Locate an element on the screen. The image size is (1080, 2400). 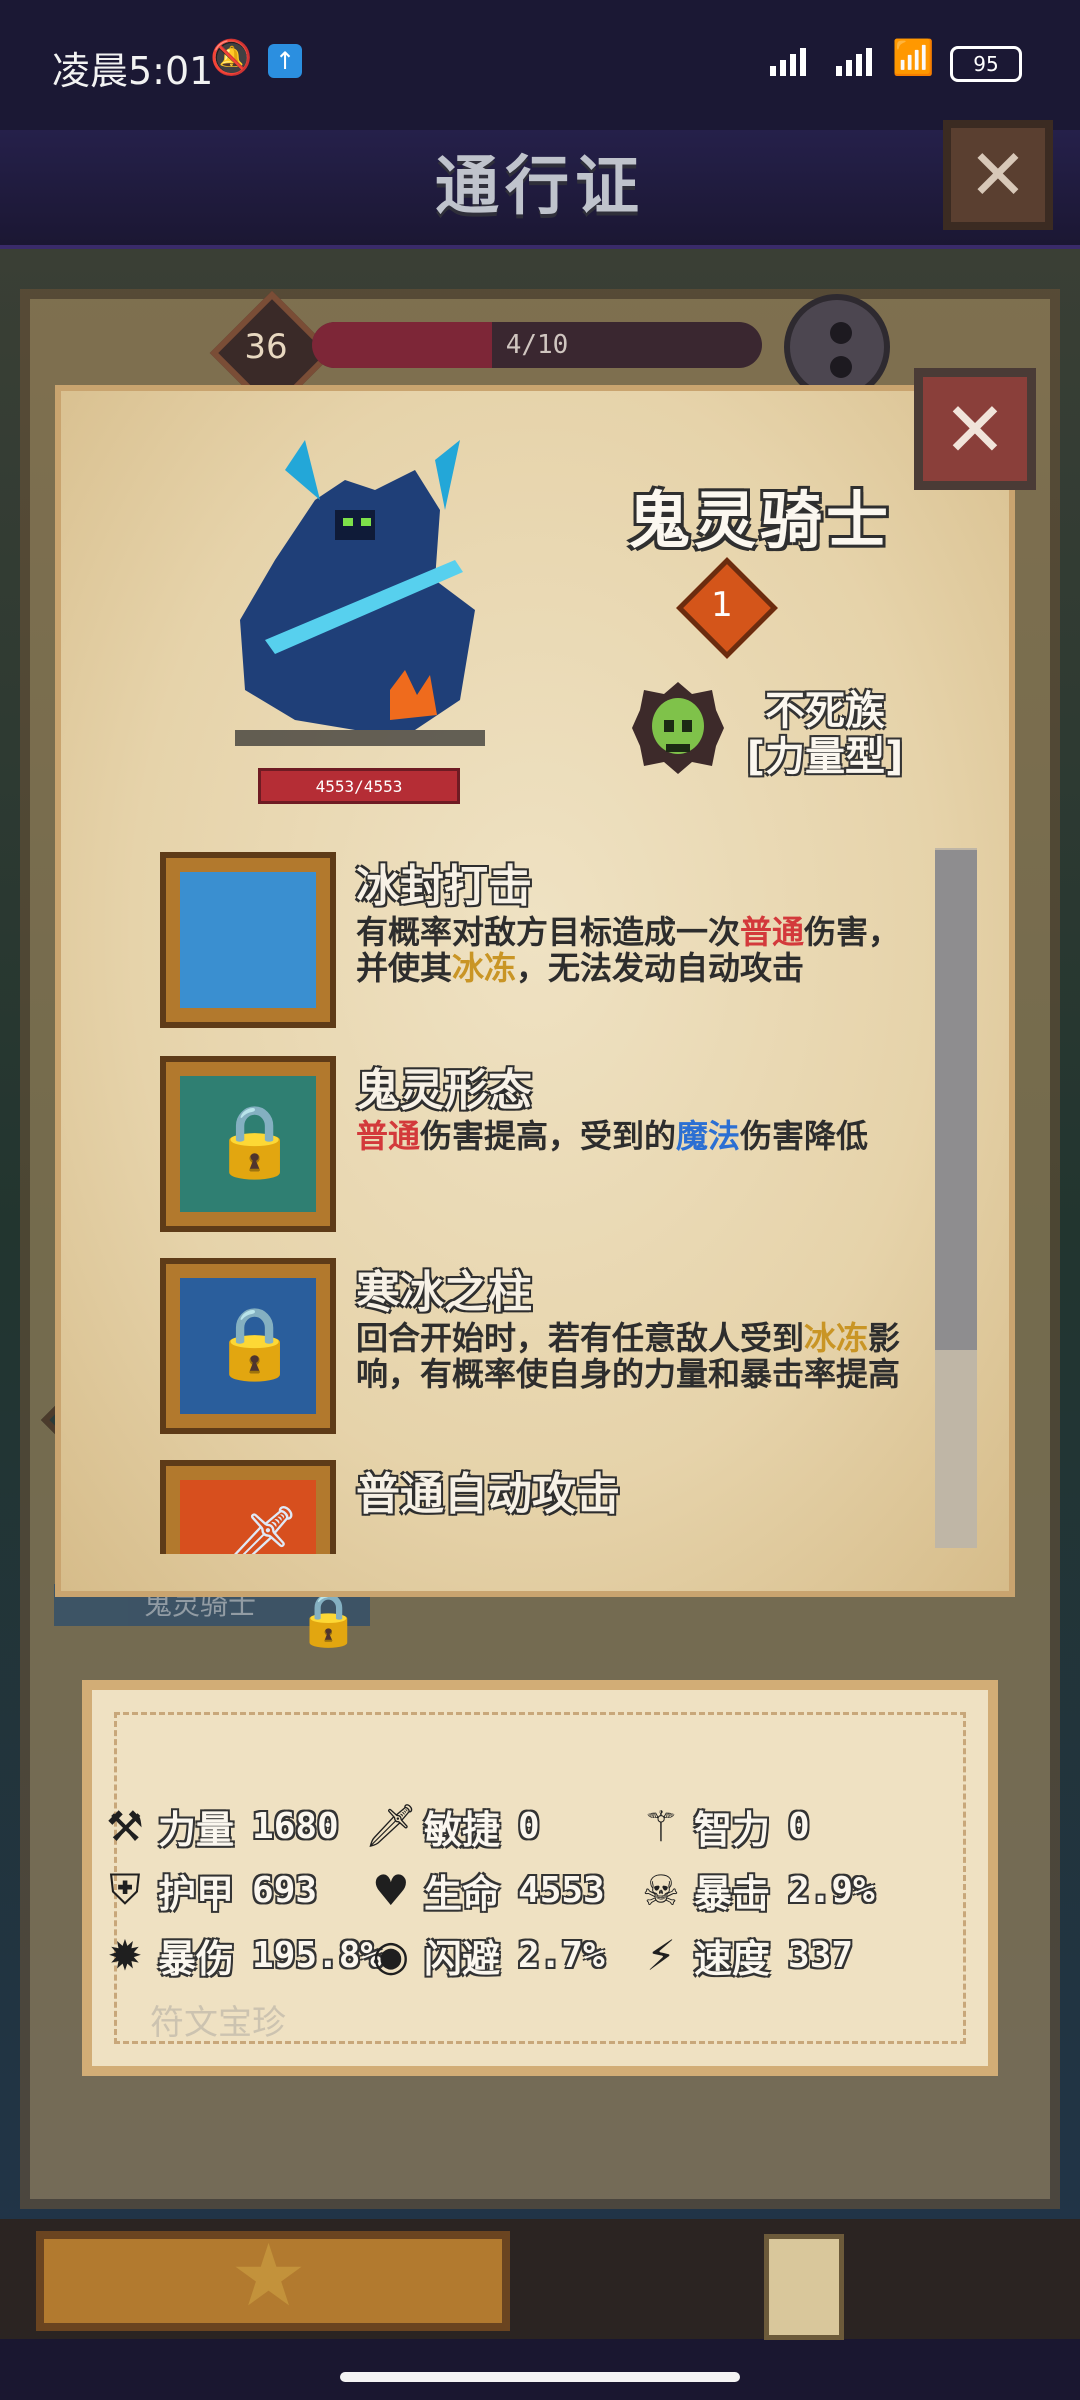
skill-description: 普通伤害提高，受到的魔法伤害降低 is located at coordinates (636, 1136).